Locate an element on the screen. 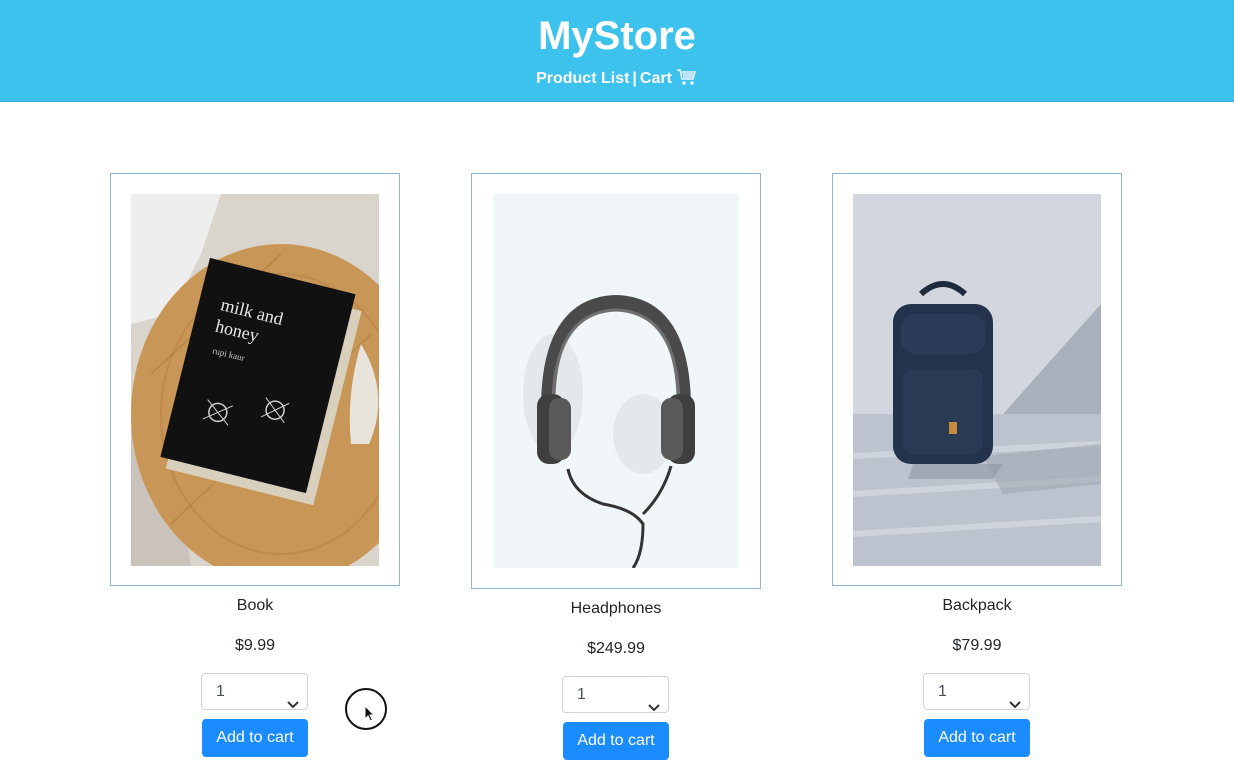 Image resolution: width=1234 pixels, height=780 pixels. product-name: Headphones is located at coordinates (616, 608).